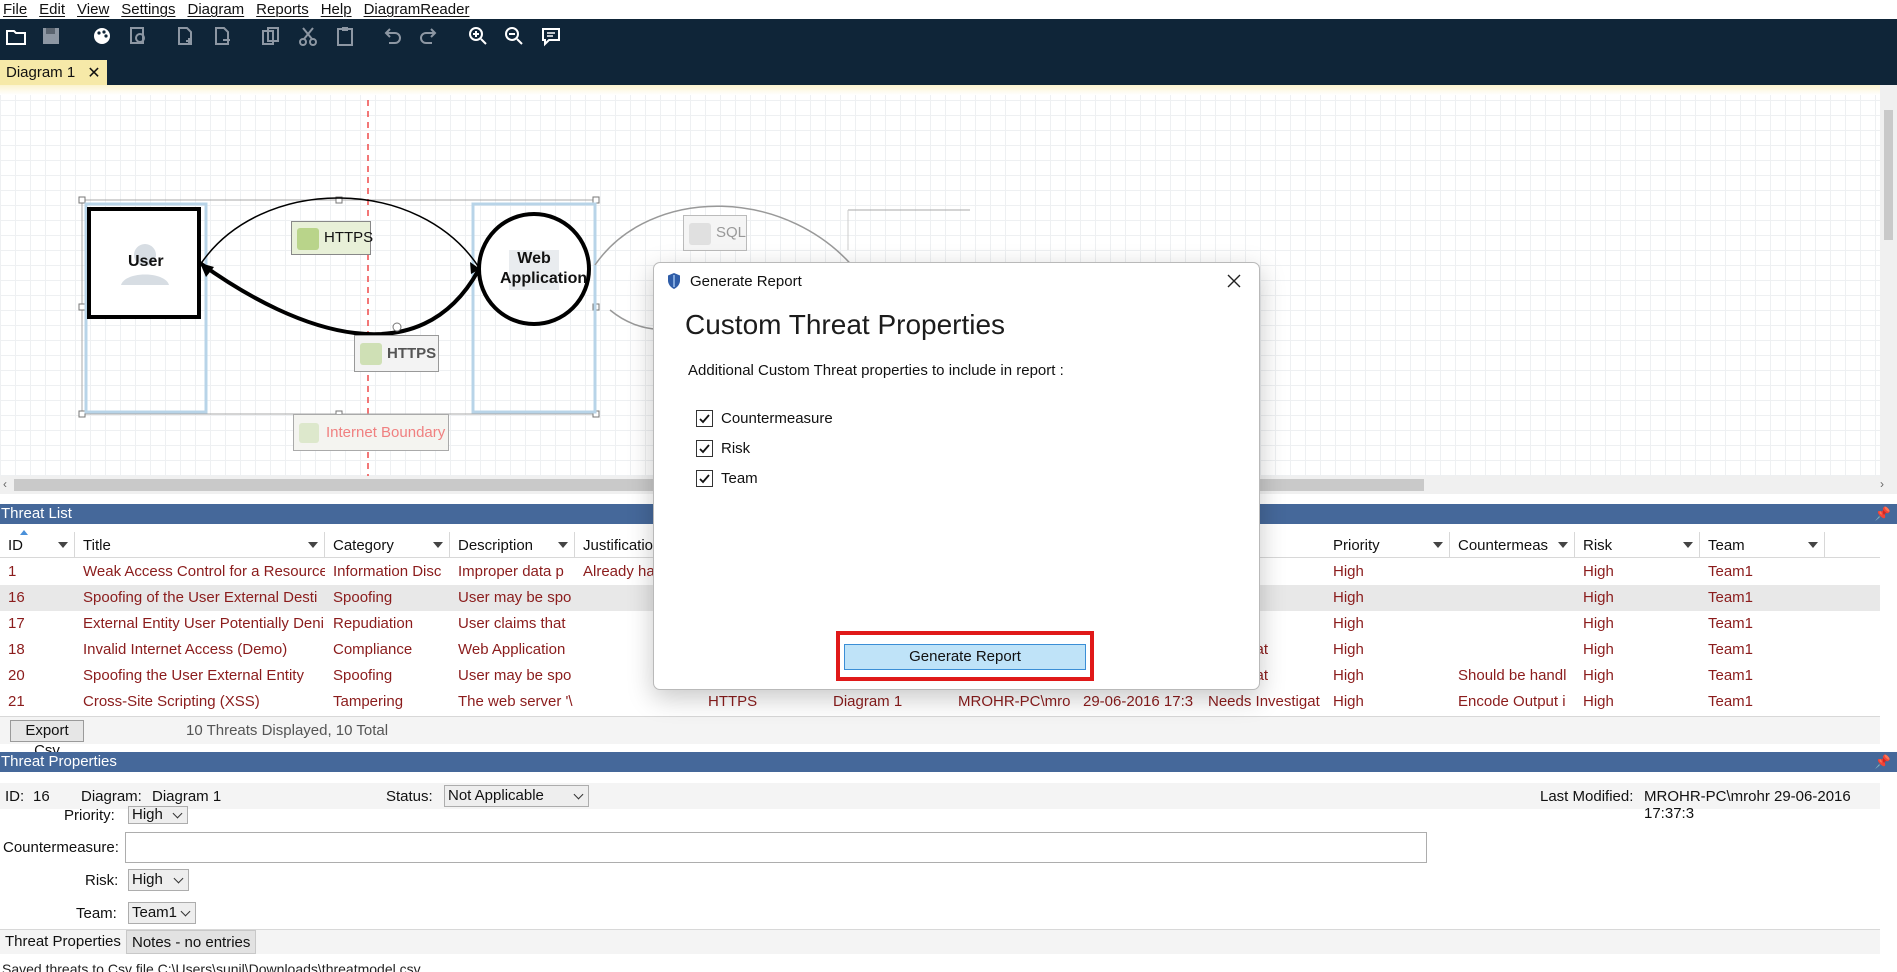  Describe the element at coordinates (63, 942) in the screenshot. I see `tab-threat-properties: Threat Properties` at that location.